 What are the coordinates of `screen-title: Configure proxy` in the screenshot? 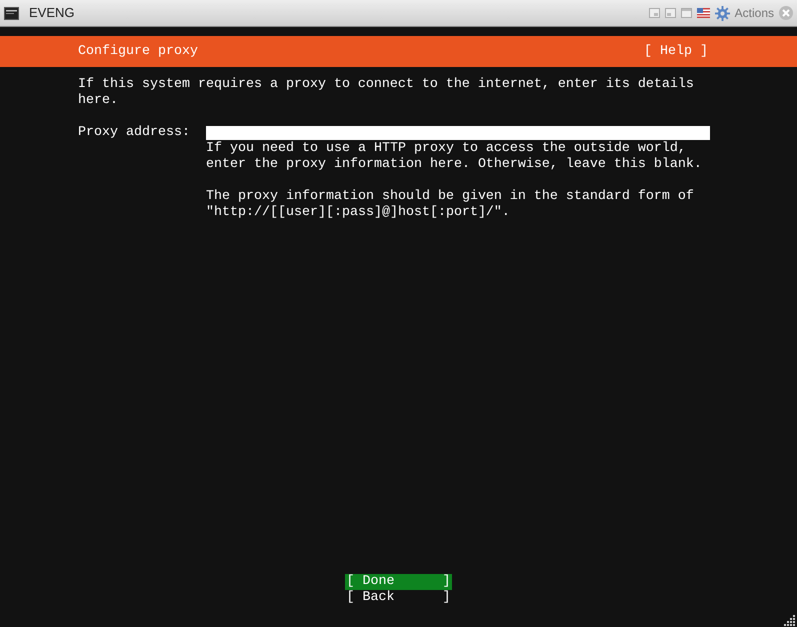 It's located at (138, 52).